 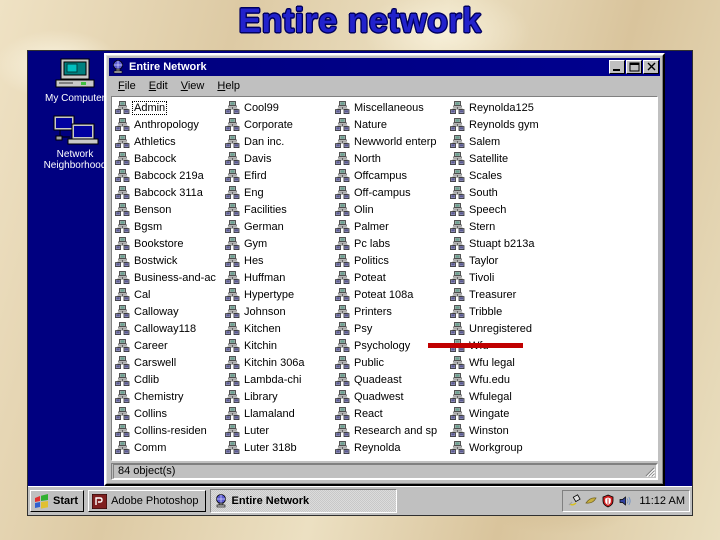 I want to click on network-list-item: Salem, so click(x=506, y=141).